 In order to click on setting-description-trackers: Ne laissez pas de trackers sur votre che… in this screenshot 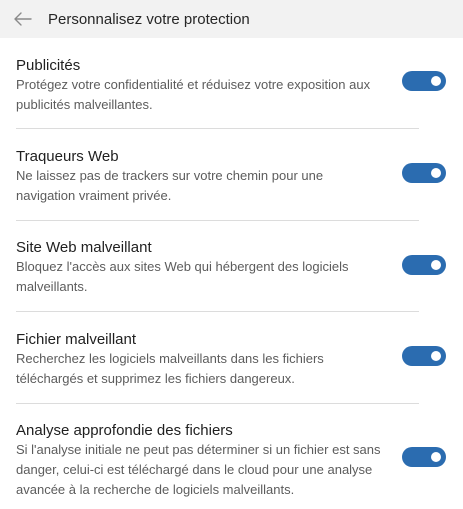, I will do `click(170, 185)`.